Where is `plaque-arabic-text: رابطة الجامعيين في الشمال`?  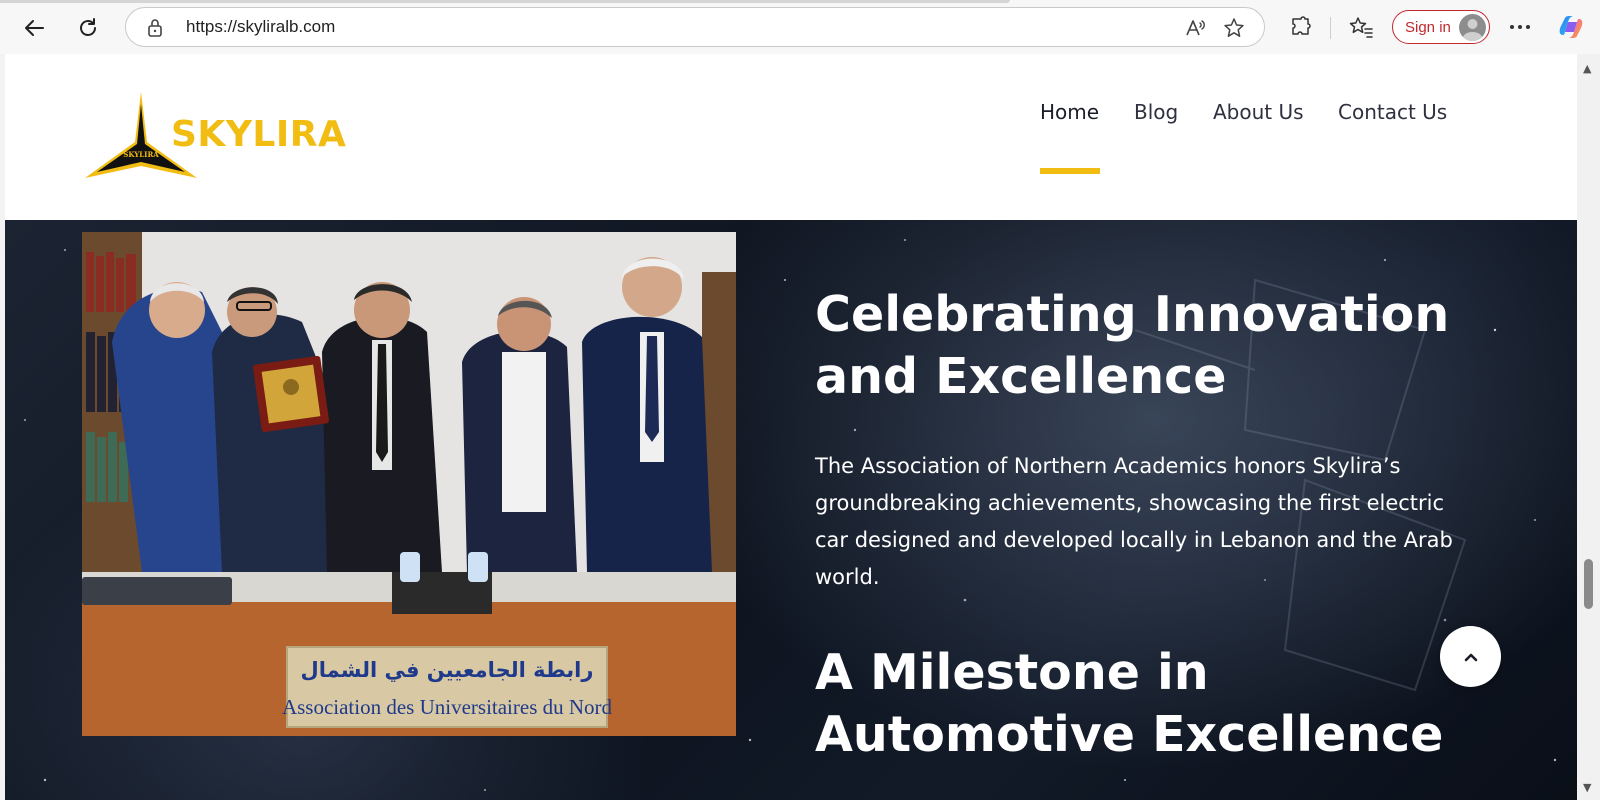 plaque-arabic-text: رابطة الجامعيين في الشمال is located at coordinates (447, 670).